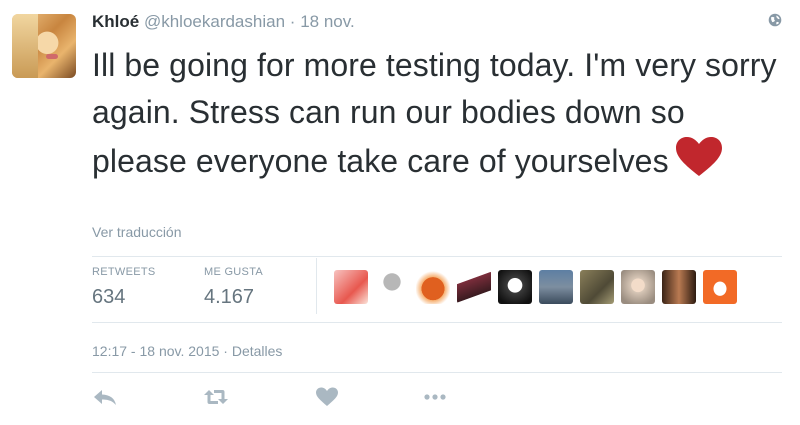 Image resolution: width=800 pixels, height=425 pixels. I want to click on likes-stat: ME GUSTA 4.167, so click(233, 287).